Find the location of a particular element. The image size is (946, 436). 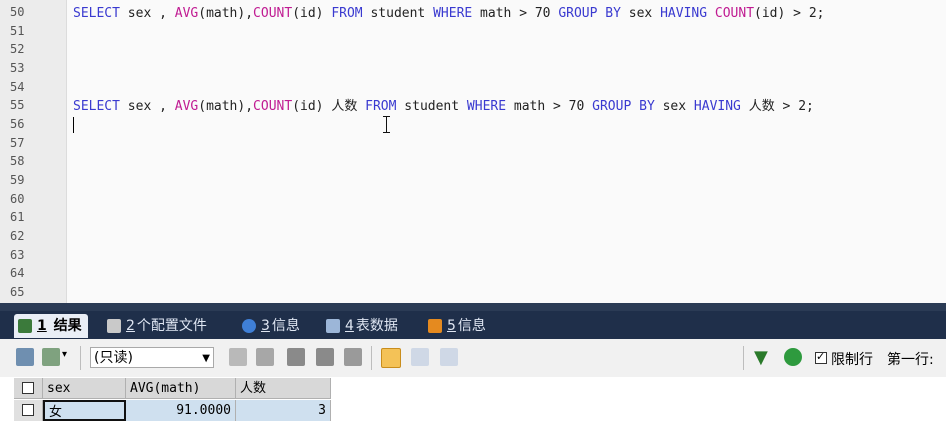

limit-rows-label: 限制行 is located at coordinates (852, 360).